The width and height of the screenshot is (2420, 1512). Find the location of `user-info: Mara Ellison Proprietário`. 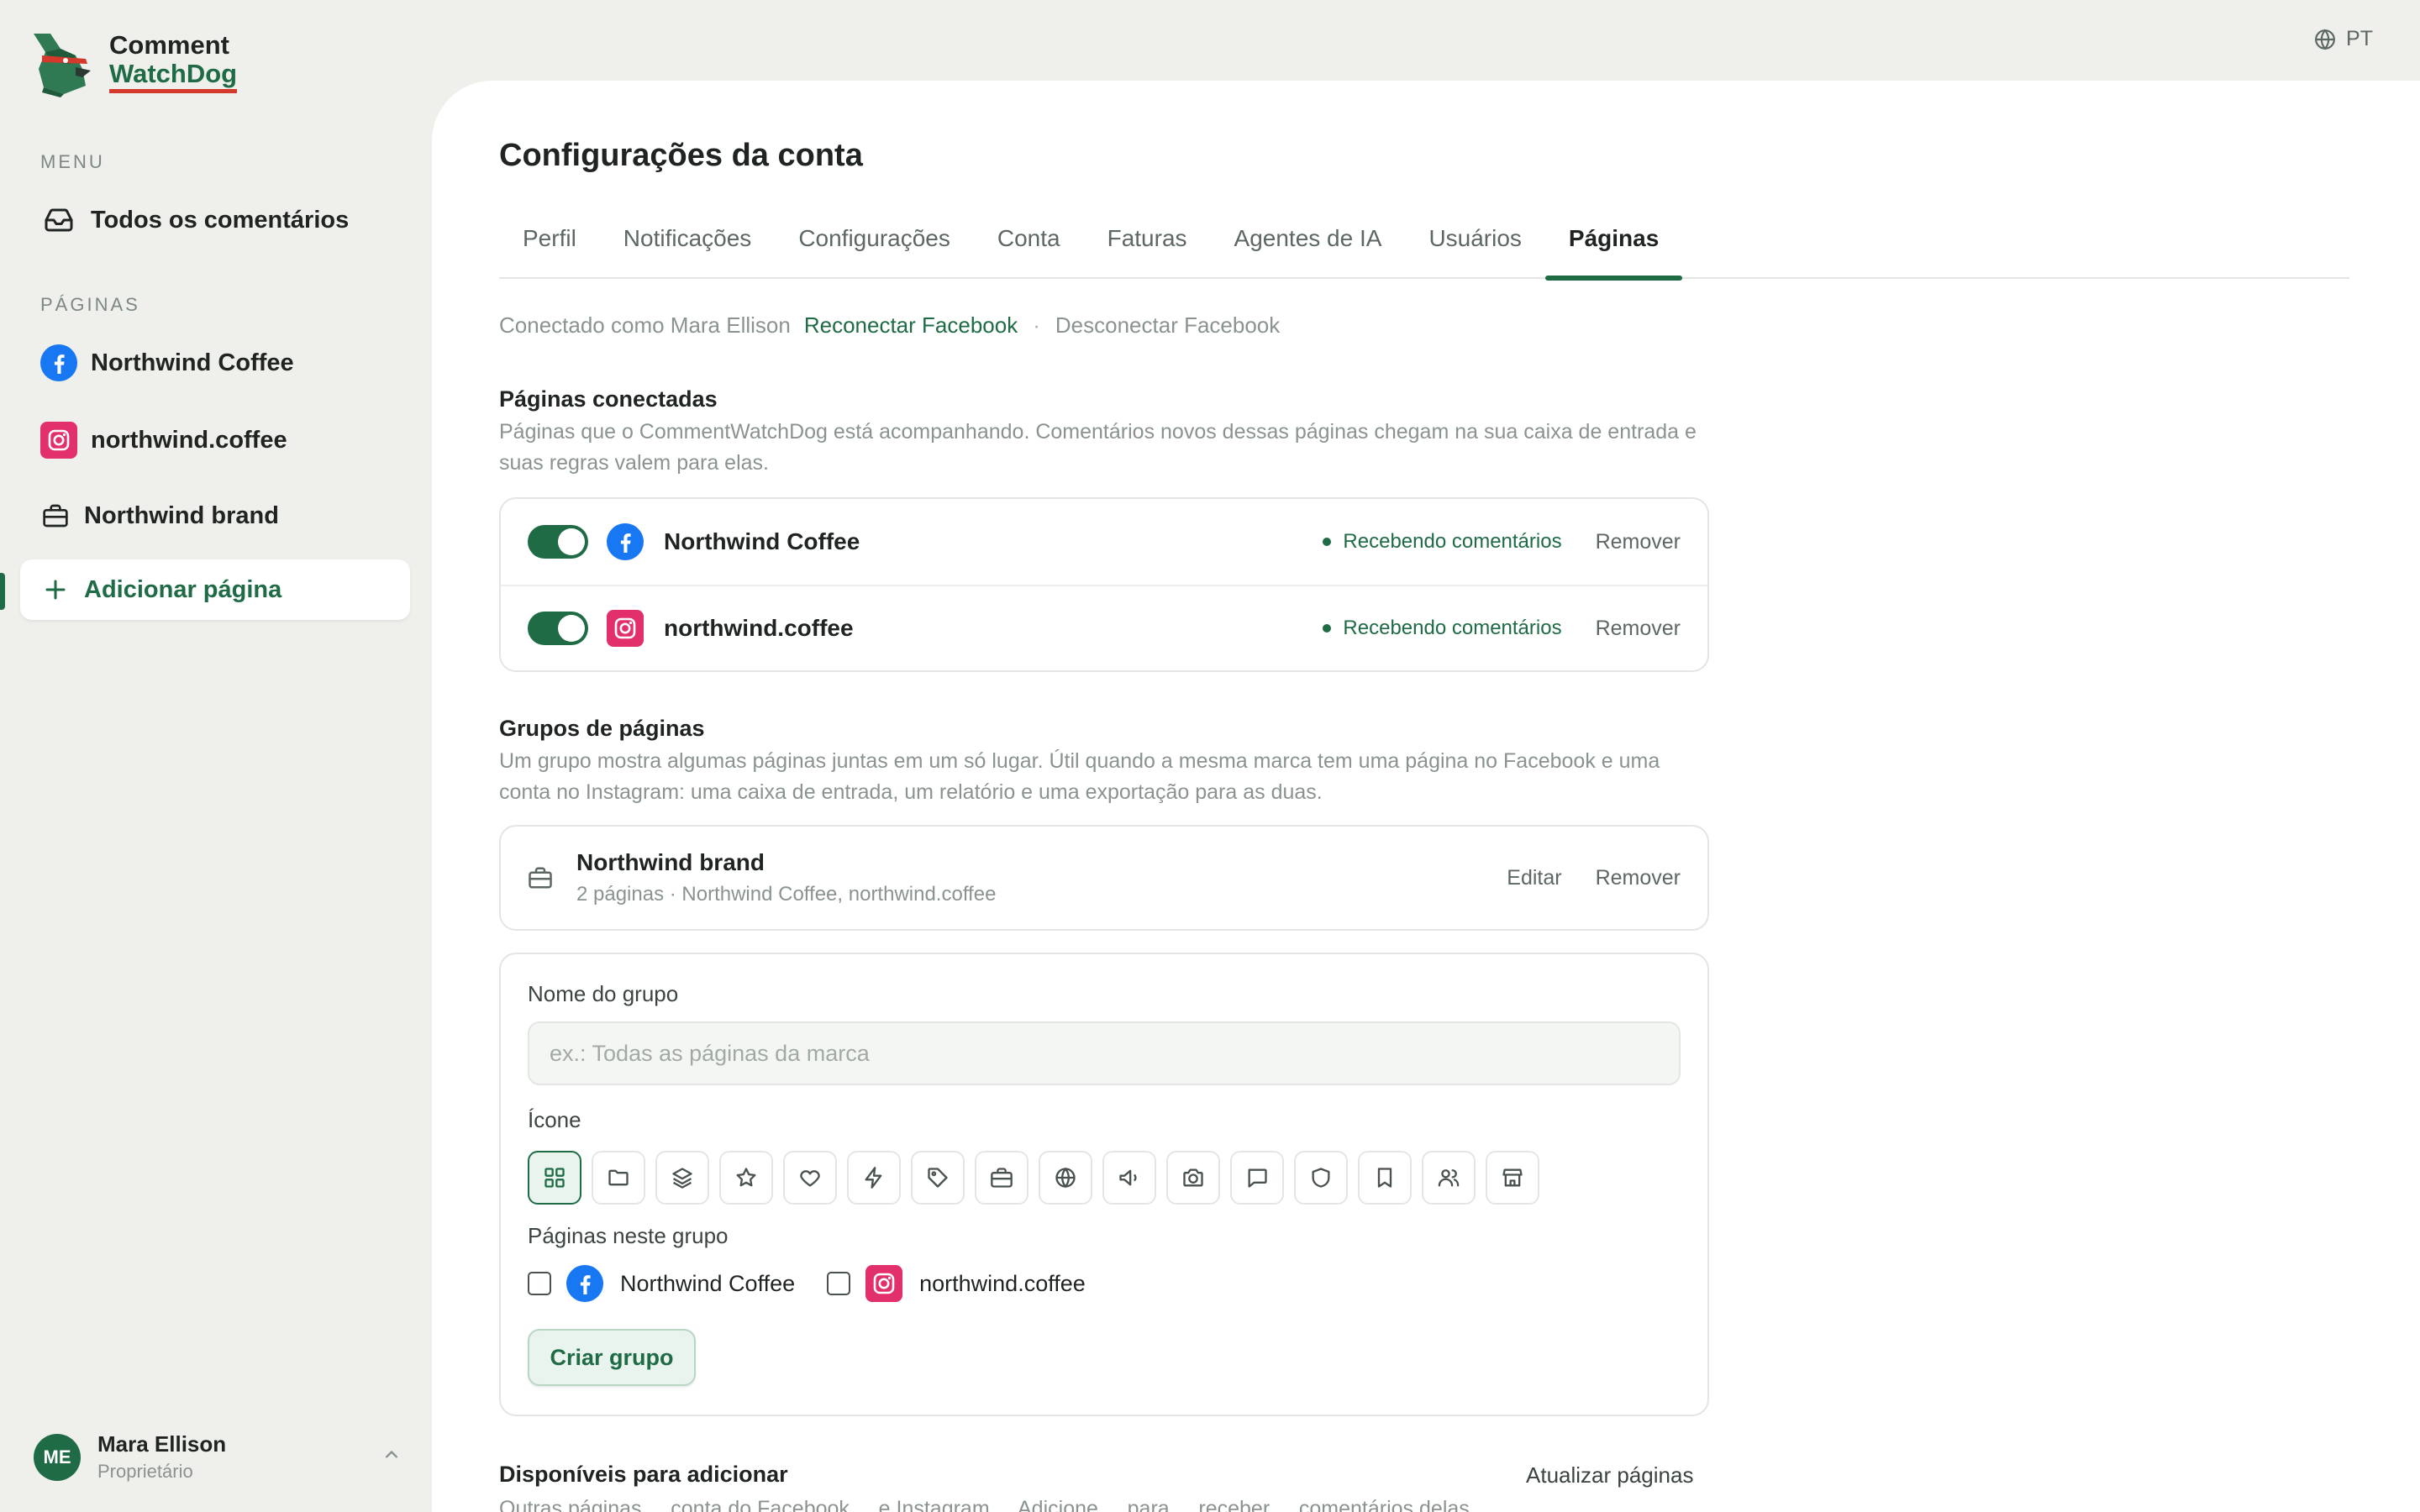

user-info: Mara Ellison Proprietário is located at coordinates (161, 1457).